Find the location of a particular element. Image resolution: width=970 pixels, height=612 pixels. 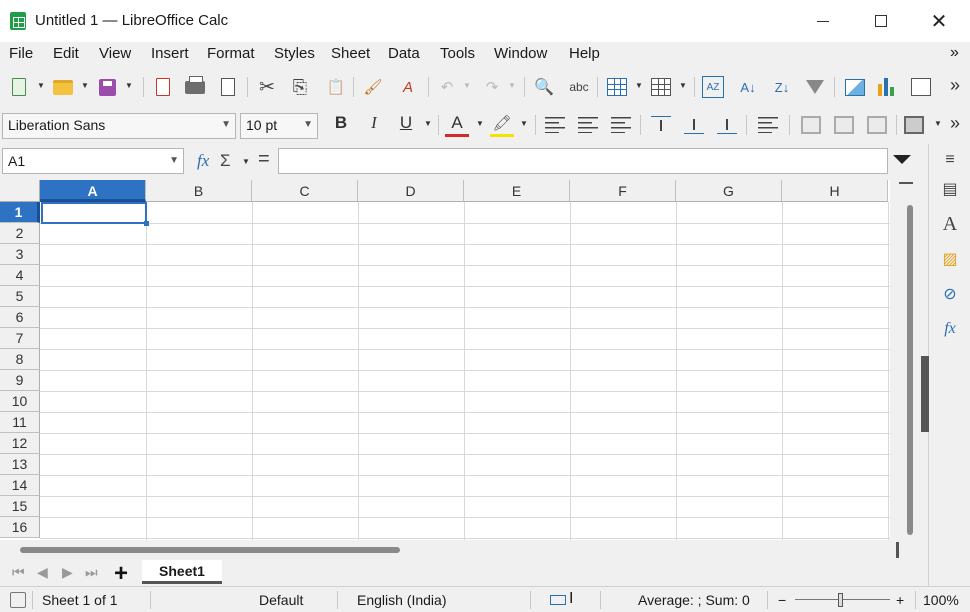

font-name-combobox: Liberation Sans ▼ is located at coordinates (119, 126).